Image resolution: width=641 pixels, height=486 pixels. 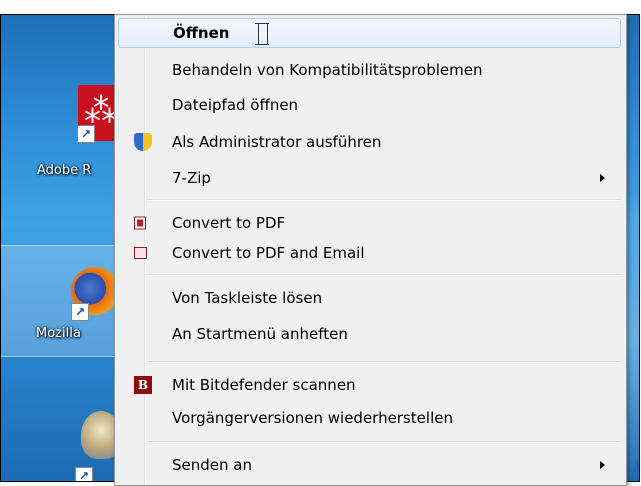 I want to click on menu-item-label: Senden an, so click(x=212, y=465).